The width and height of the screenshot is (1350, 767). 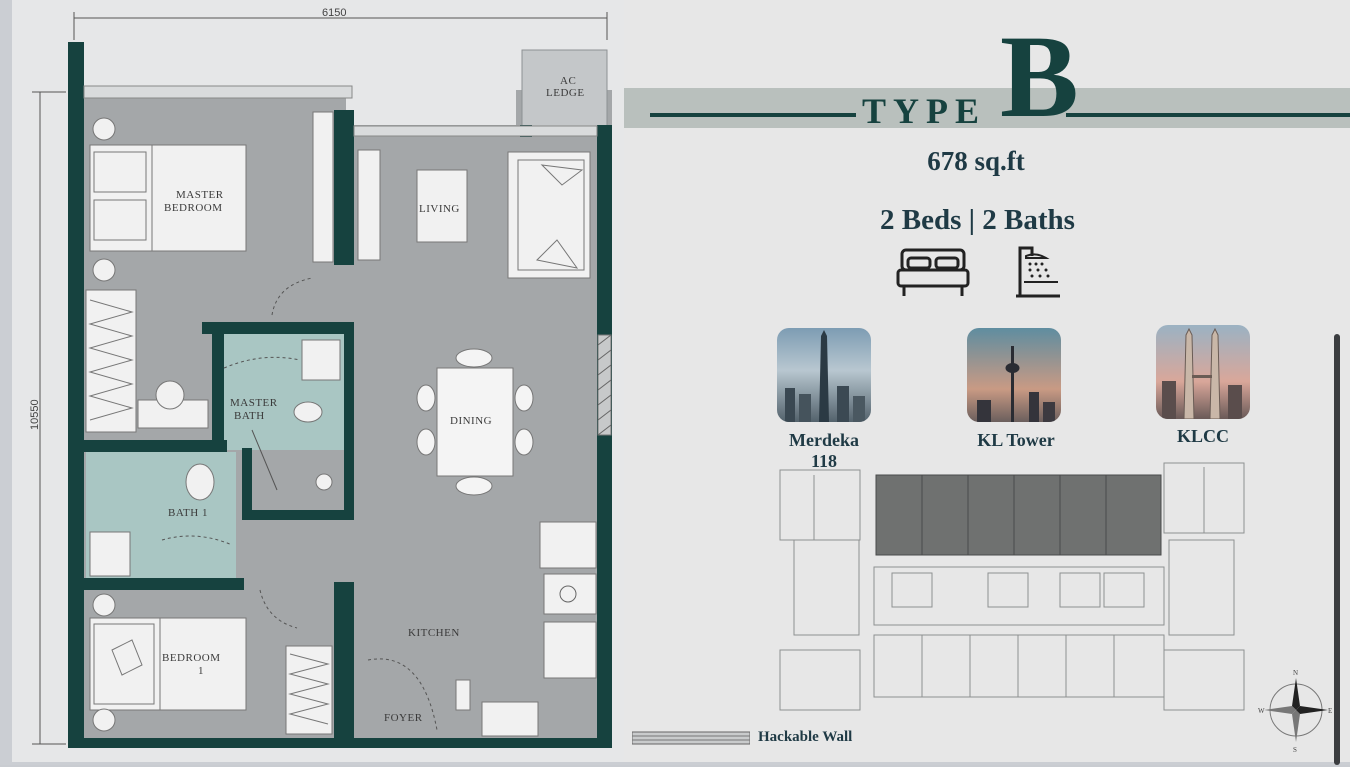 I want to click on type-banner, so click(x=987, y=108).